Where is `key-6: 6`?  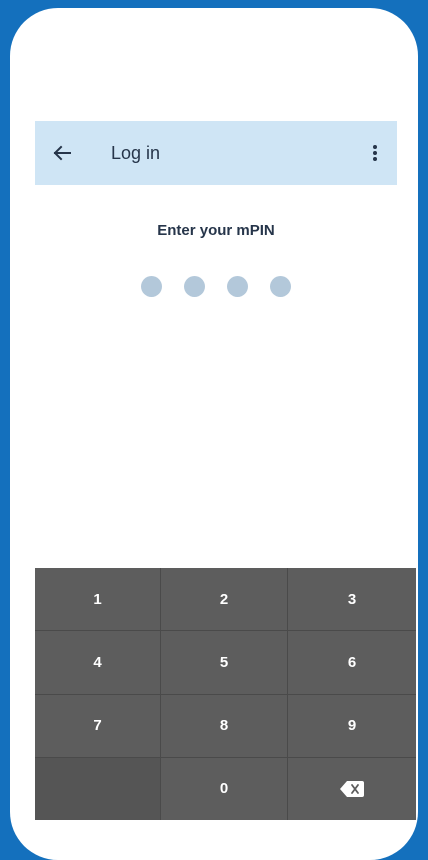 key-6: 6 is located at coordinates (352, 662).